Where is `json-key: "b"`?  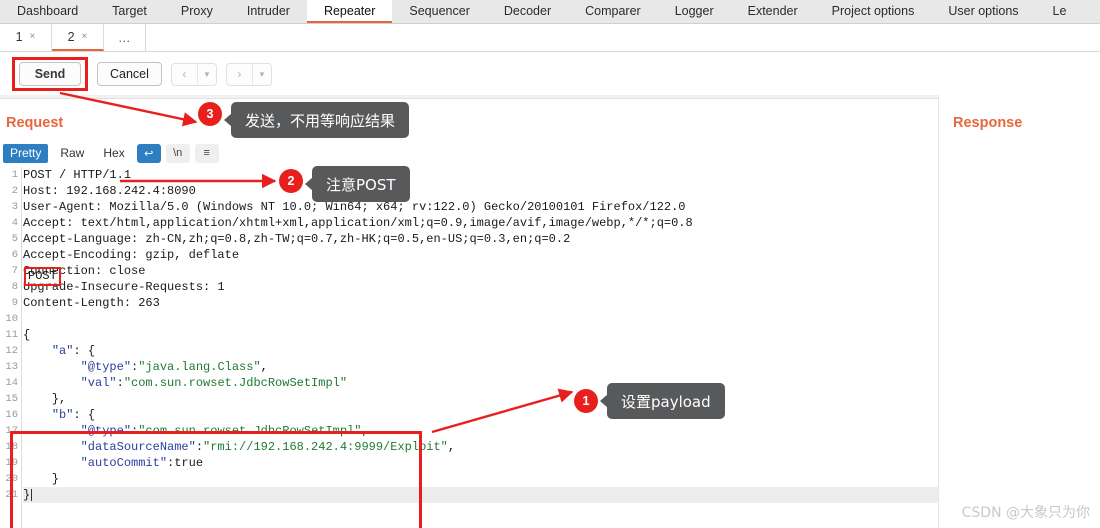
json-key: "b" is located at coordinates (62, 415).